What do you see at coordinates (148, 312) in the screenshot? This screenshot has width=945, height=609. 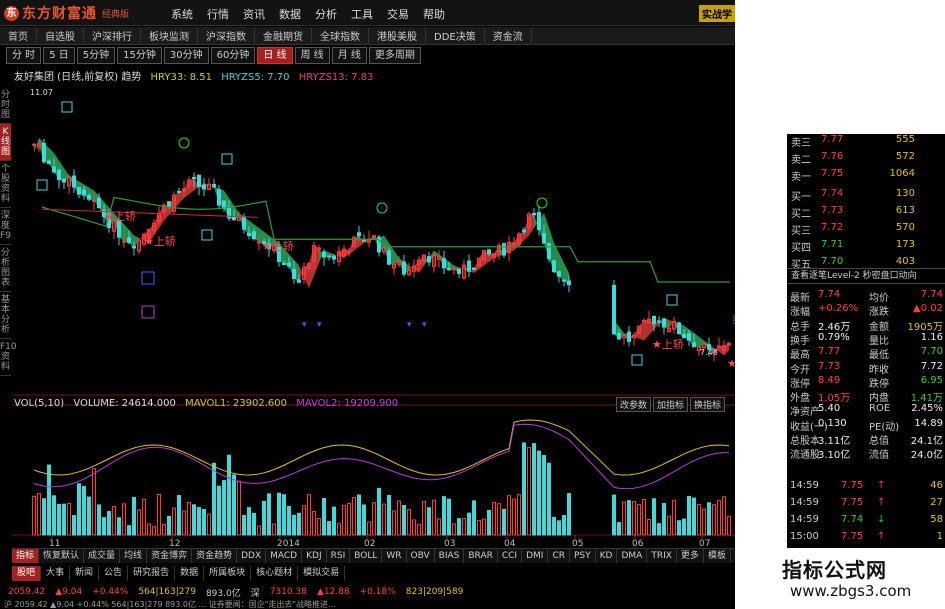 I see `pattern-box-marker` at bounding box center [148, 312].